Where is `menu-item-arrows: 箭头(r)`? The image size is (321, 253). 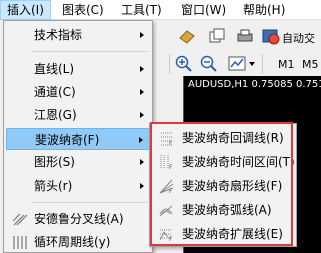
menu-item-arrows: 箭头(r) is located at coordinates (78, 186).